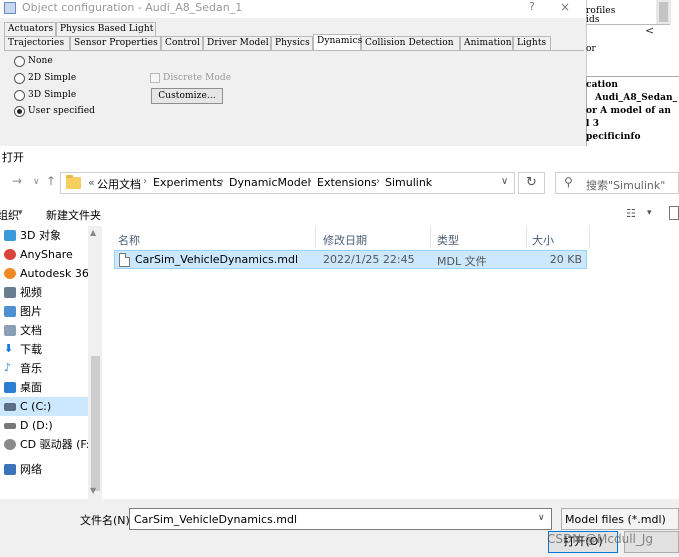  Describe the element at coordinates (270, 182) in the screenshot. I see `breadcrumb-dynamicmodel: DynamicModel` at that location.